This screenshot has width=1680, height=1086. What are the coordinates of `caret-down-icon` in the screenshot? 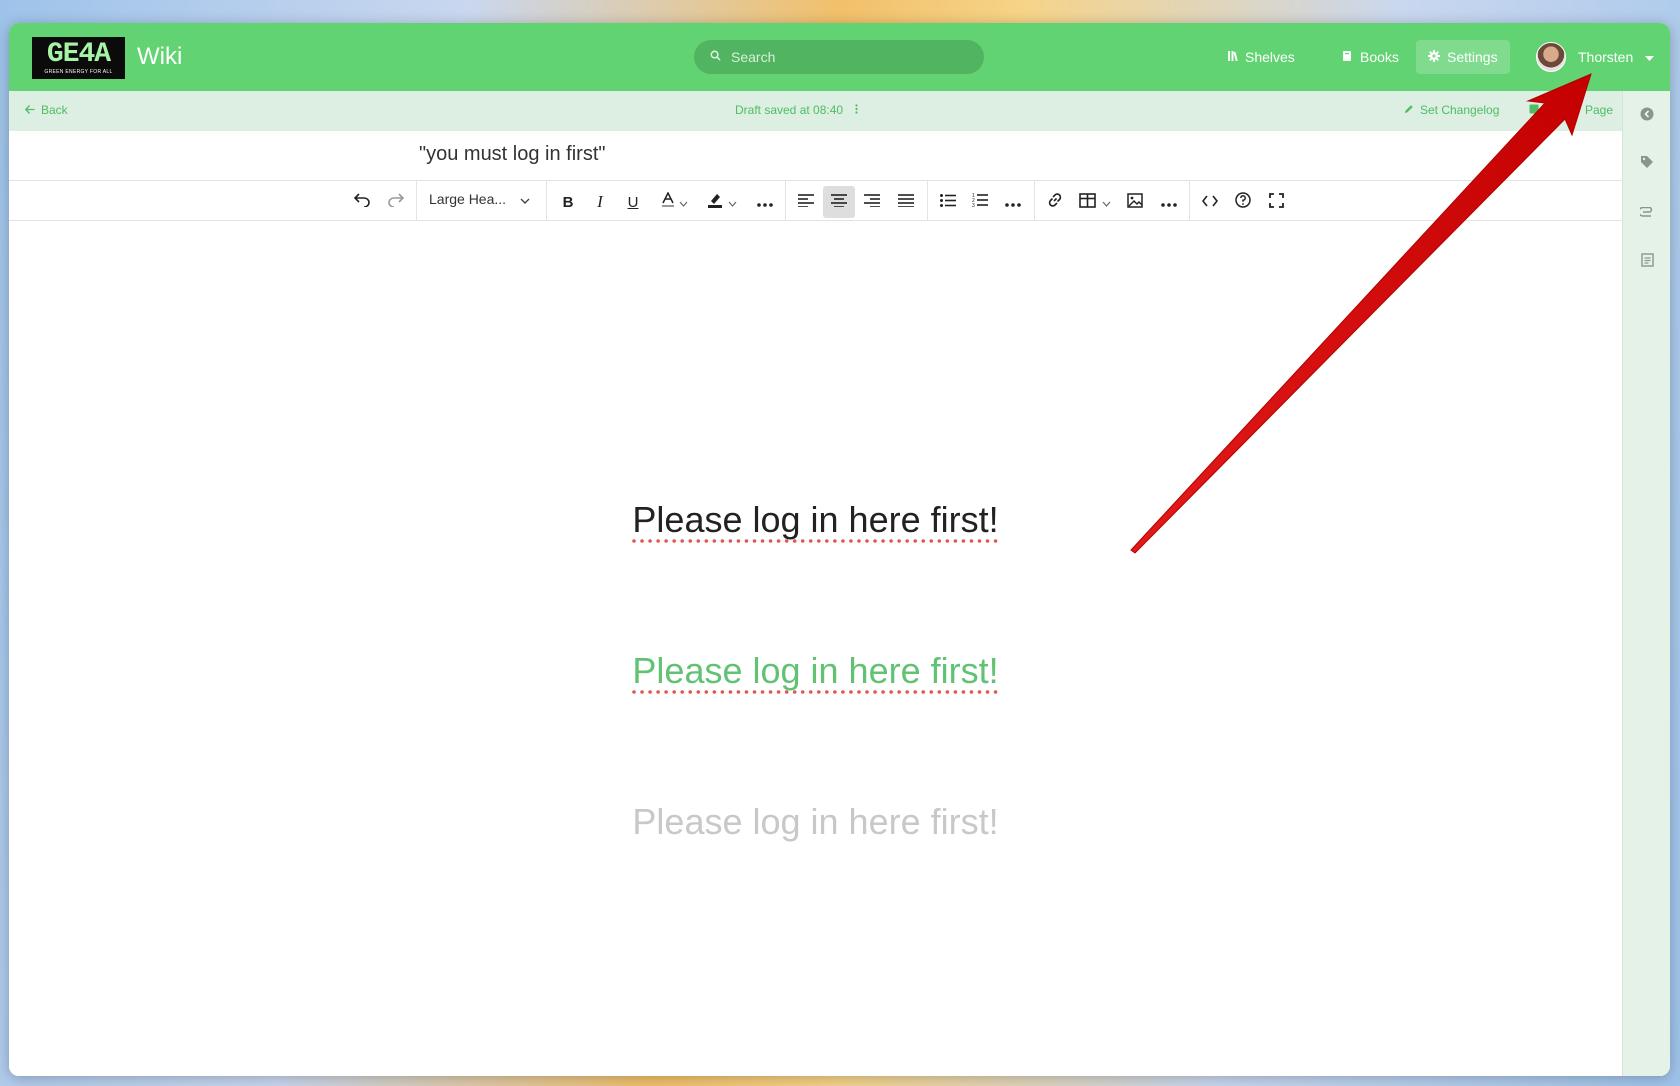 It's located at (1650, 57).